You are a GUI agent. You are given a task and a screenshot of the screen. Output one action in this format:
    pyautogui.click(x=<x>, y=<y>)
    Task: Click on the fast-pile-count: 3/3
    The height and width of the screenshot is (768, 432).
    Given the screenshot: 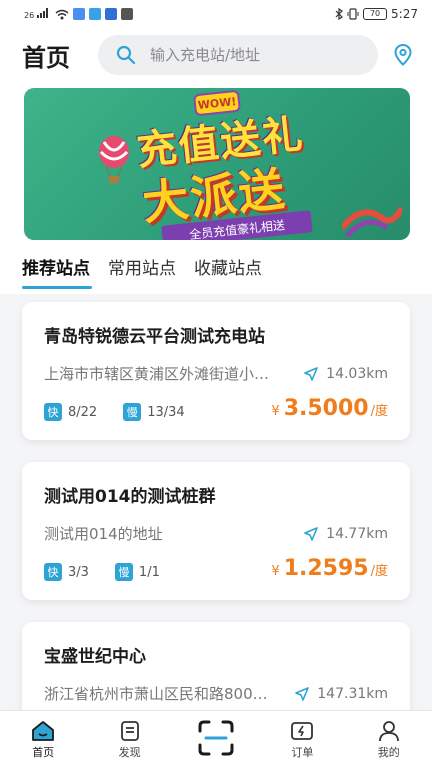 What is the action you would take?
    pyautogui.click(x=78, y=572)
    